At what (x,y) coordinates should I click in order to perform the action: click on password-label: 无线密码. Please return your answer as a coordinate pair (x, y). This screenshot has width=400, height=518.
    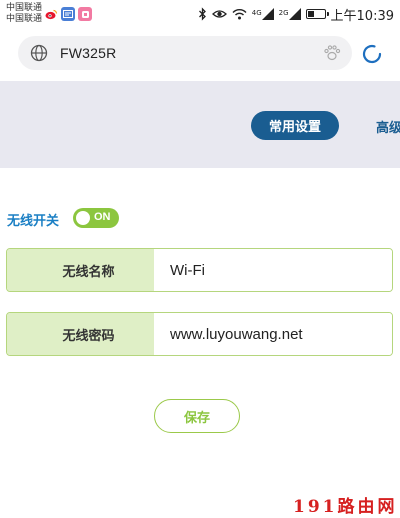
    Looking at the image, I should click on (80, 334).